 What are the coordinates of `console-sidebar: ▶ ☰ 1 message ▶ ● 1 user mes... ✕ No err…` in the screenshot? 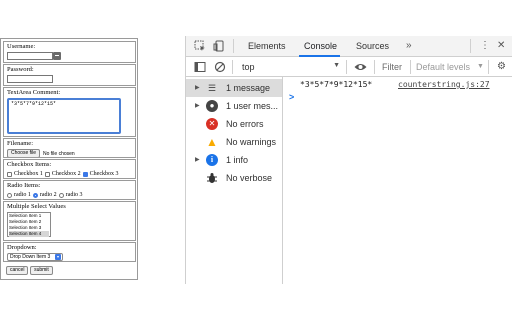 It's located at (234, 180).